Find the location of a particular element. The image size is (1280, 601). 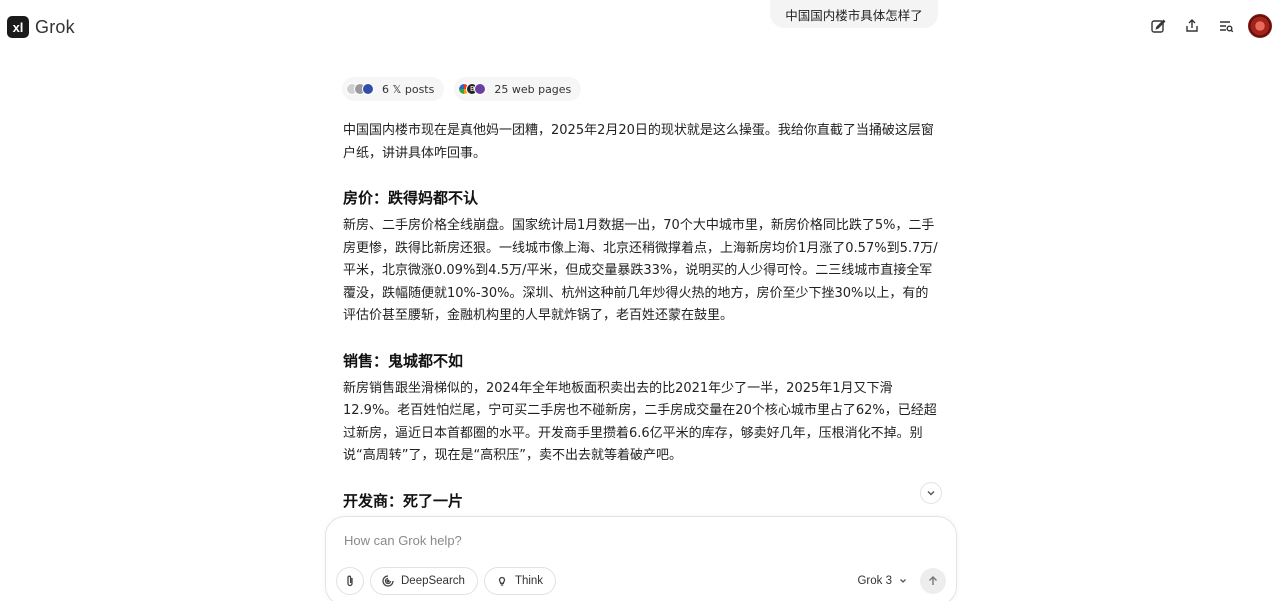

composer: DeepSearch Think Grok 3 is located at coordinates (641, 558).